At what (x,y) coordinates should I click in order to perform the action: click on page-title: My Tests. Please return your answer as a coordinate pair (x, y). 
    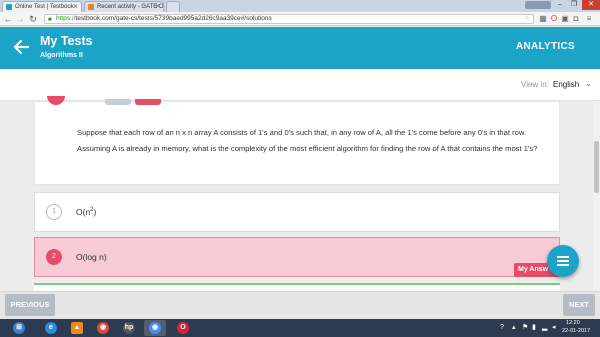
    Looking at the image, I should click on (66, 41).